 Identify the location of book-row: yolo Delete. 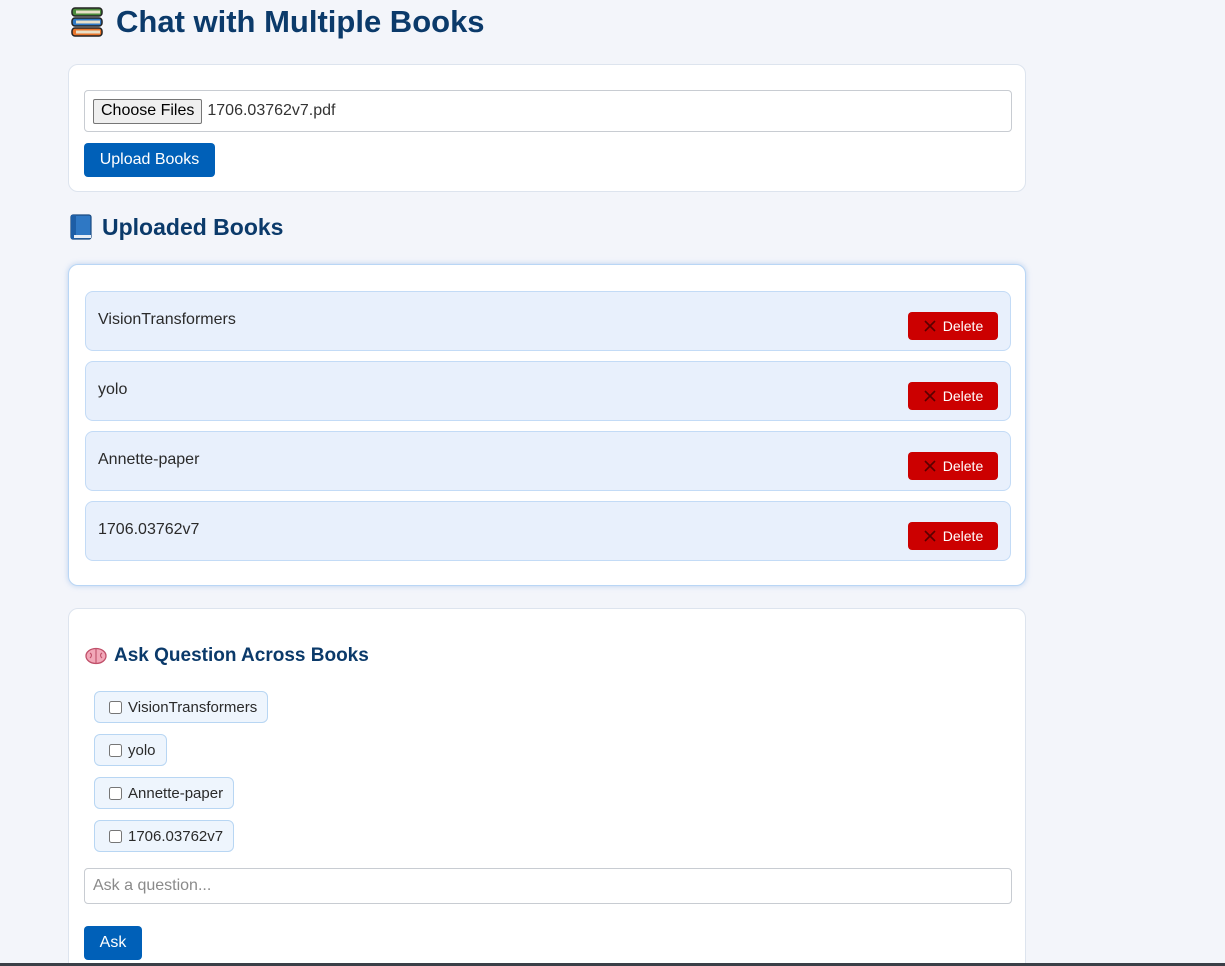
(548, 391).